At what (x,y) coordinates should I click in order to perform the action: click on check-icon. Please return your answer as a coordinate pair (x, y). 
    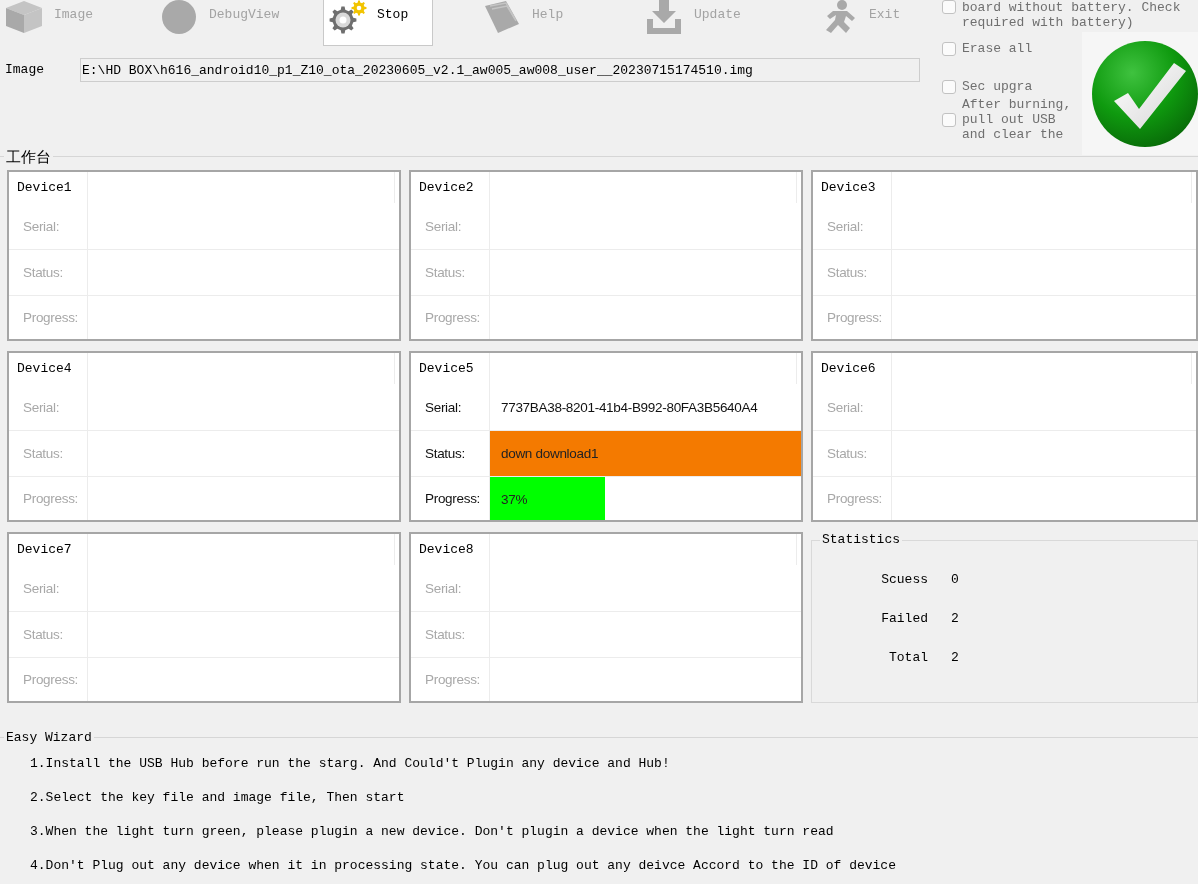
    Looking at the image, I should click on (1145, 93).